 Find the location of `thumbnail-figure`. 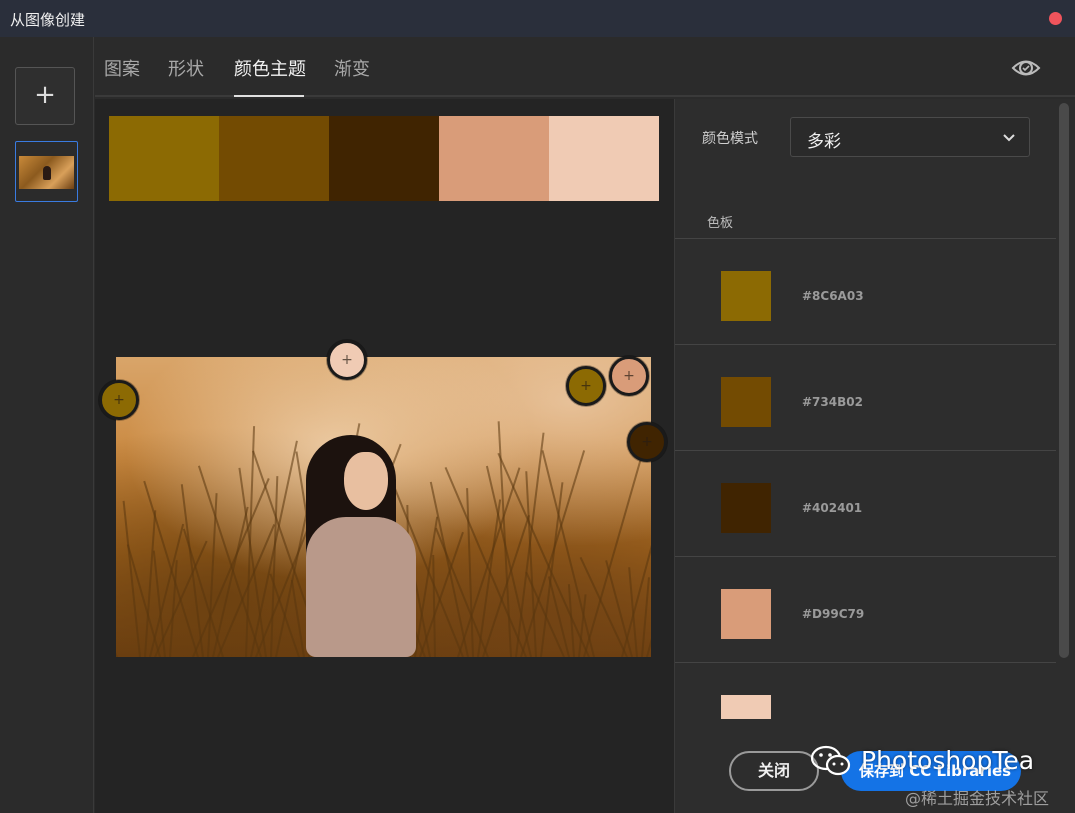

thumbnail-figure is located at coordinates (47, 173).